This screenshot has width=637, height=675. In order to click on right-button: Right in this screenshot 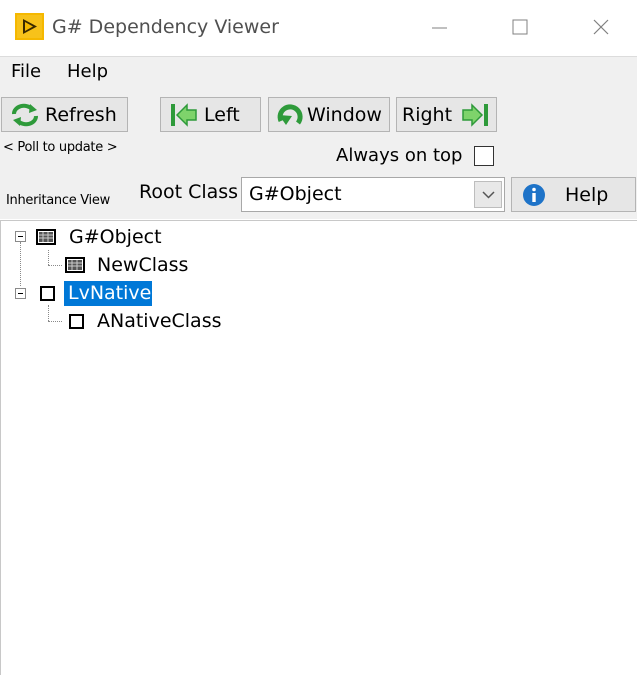, I will do `click(446, 114)`.